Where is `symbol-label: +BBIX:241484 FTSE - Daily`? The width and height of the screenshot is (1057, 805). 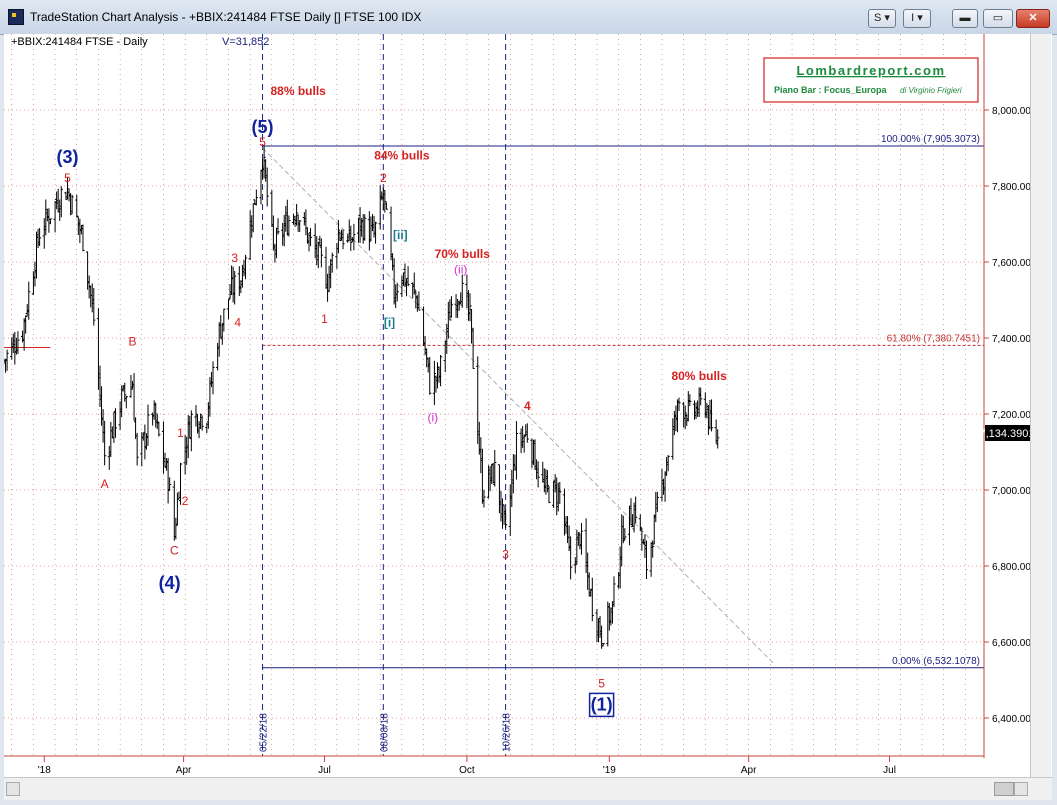 symbol-label: +BBIX:241484 FTSE - Daily is located at coordinates (79, 42).